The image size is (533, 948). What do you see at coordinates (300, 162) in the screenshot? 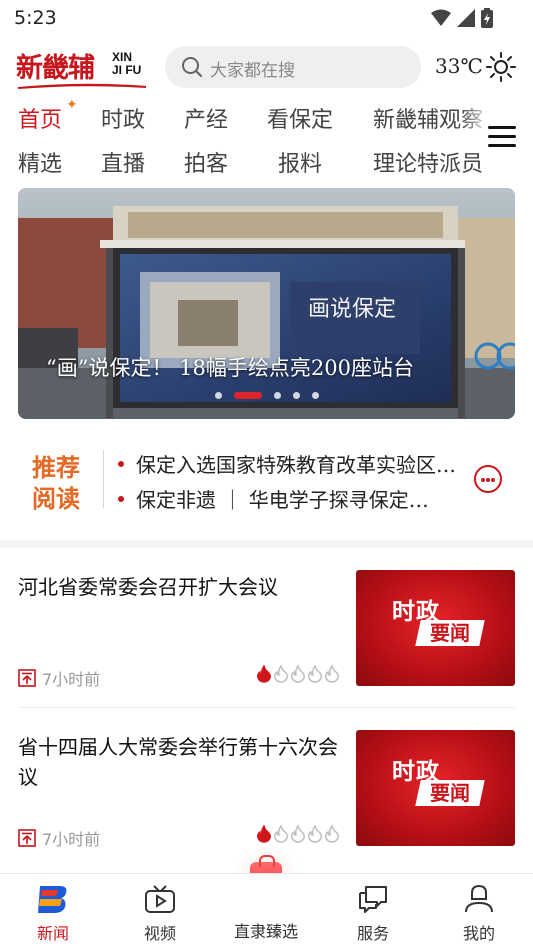
I see `tab-tips: 报料` at bounding box center [300, 162].